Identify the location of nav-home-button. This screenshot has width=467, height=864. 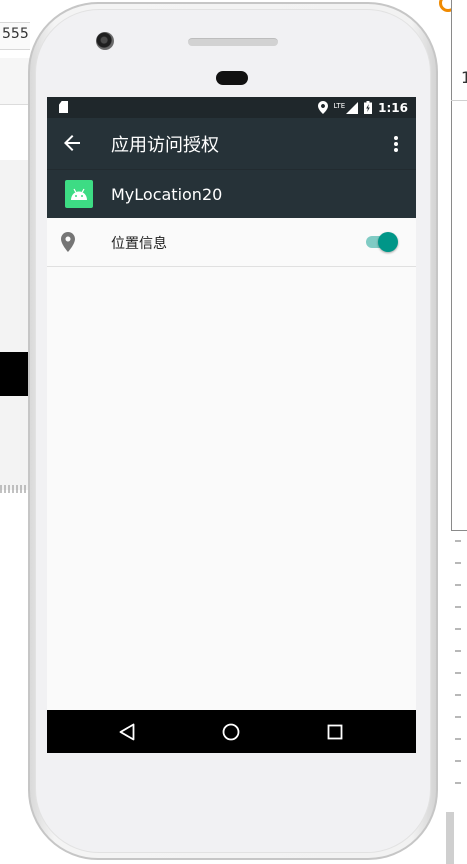
(231, 732).